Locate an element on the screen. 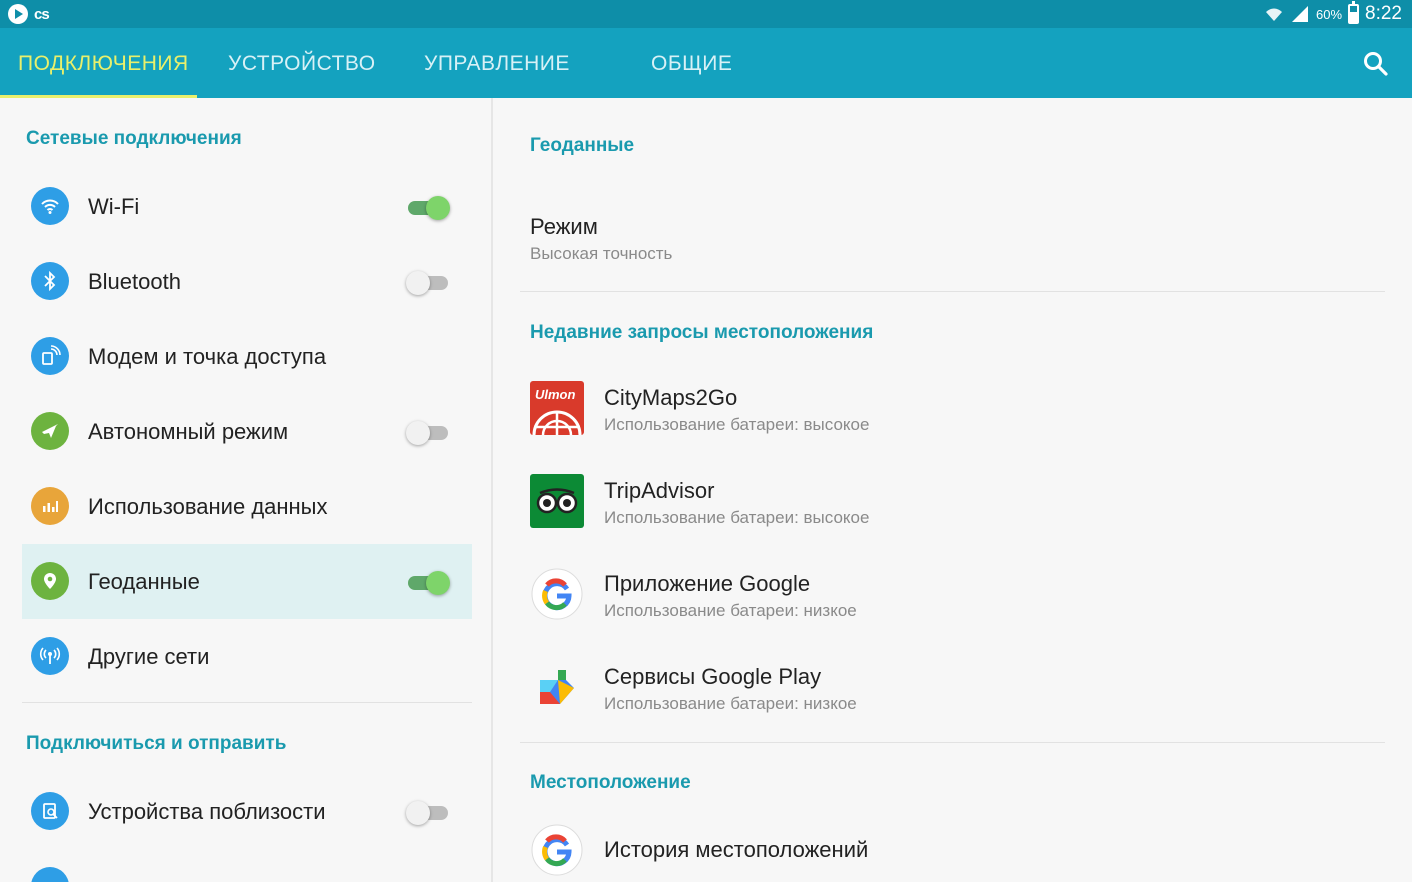 The width and height of the screenshot is (1412, 882). menu-item-location: Геоданные is located at coordinates (247, 581).